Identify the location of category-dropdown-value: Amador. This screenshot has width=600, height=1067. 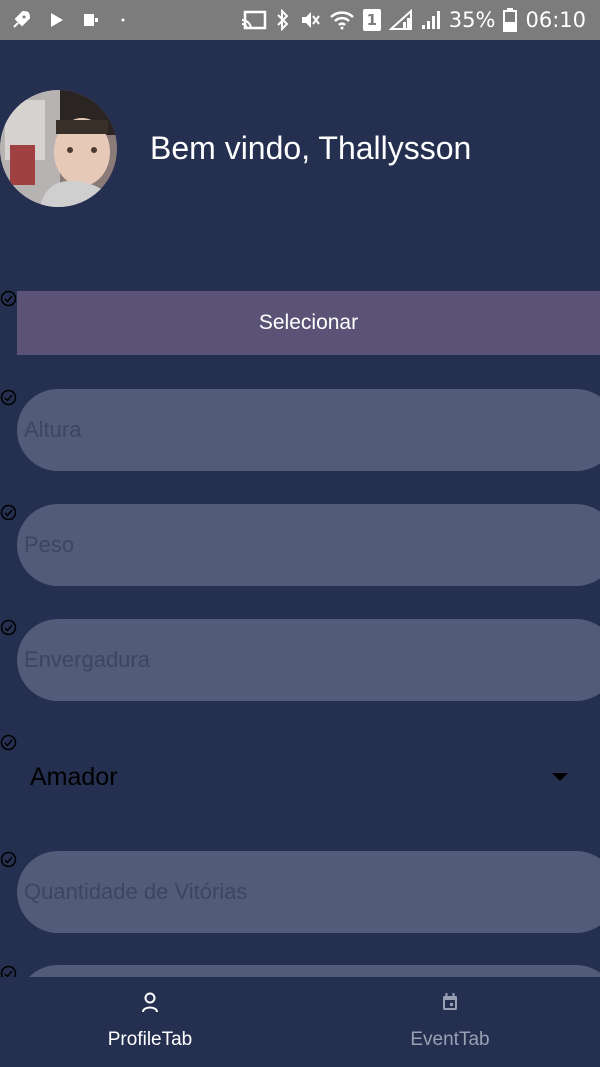
(74, 776).